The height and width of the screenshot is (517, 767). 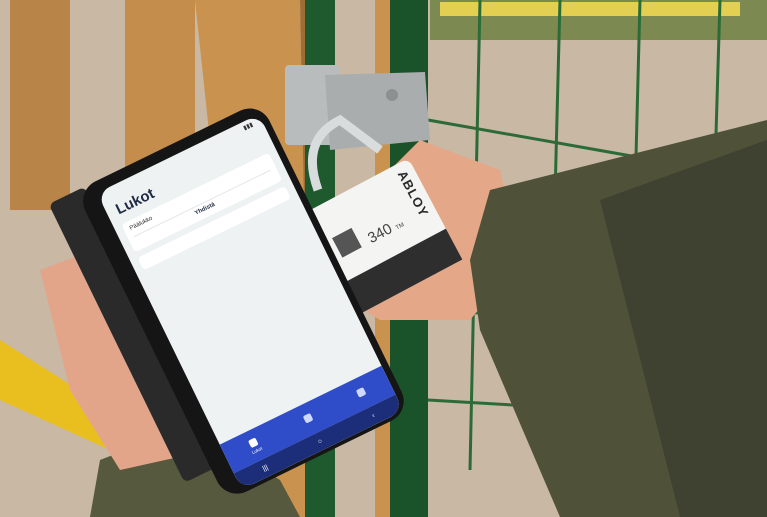 I want to click on wooden-post-back, so click(x=40, y=105).